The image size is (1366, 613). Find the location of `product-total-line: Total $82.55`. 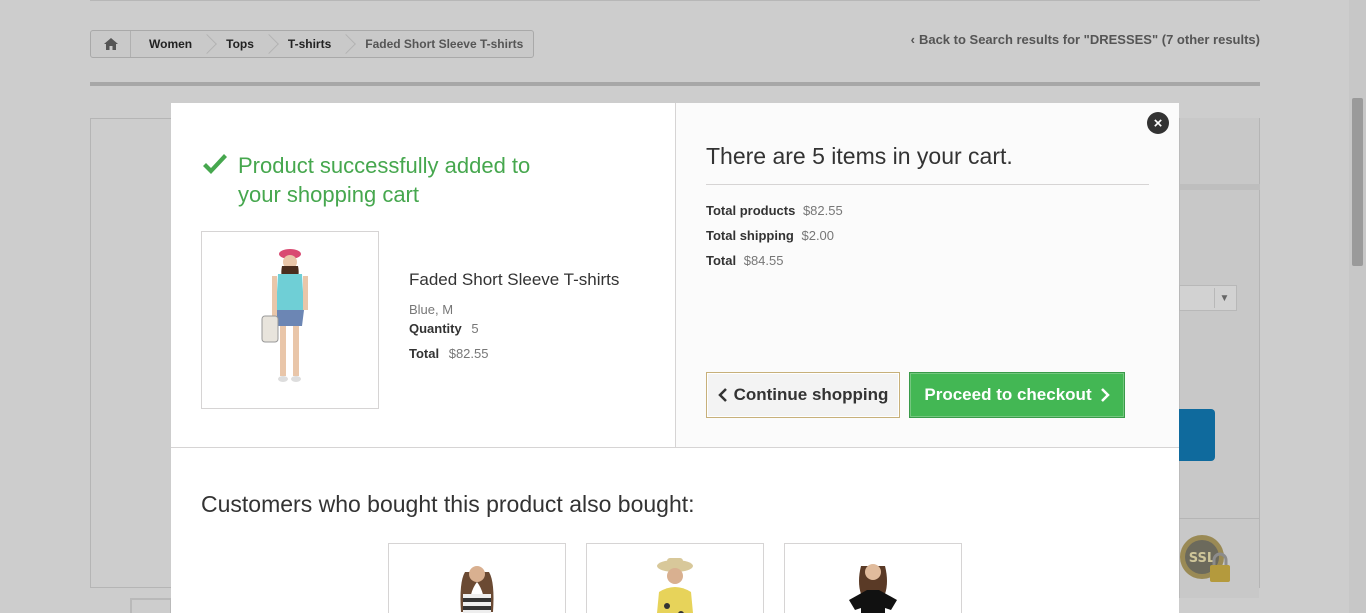

product-total-line: Total $82.55 is located at coordinates (514, 353).